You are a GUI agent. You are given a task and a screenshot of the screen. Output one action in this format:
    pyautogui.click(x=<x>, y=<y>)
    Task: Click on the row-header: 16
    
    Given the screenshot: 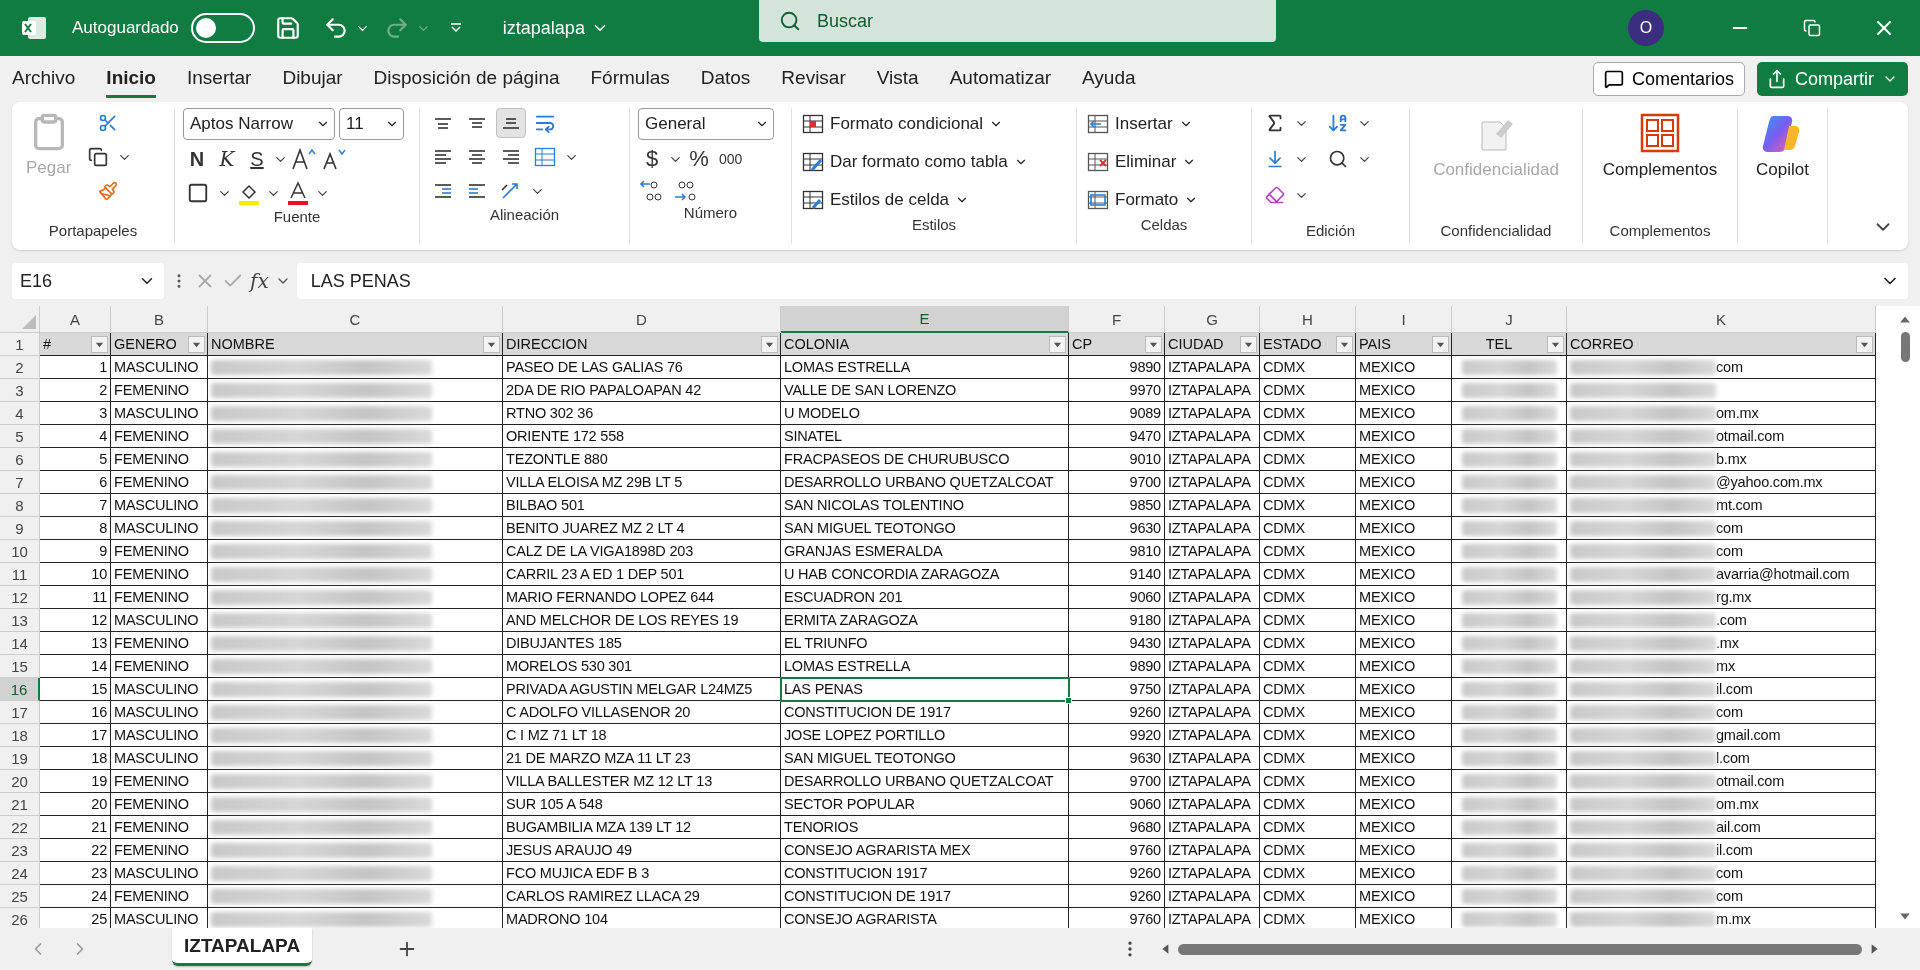 What is the action you would take?
    pyautogui.click(x=20, y=689)
    